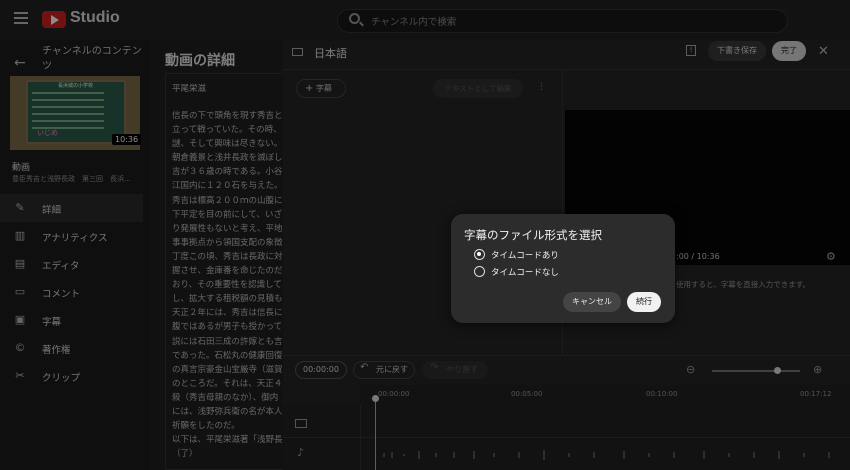  I want to click on radio-label-with-timecode: タイムコードあり, so click(525, 255).